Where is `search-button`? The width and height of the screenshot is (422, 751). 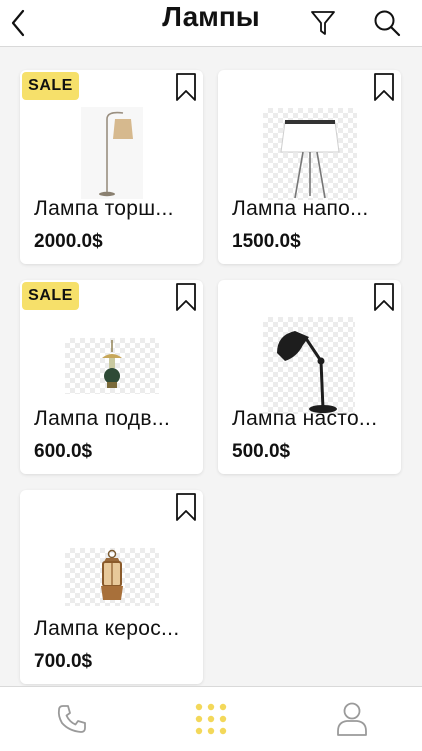
search-button is located at coordinates (387, 23).